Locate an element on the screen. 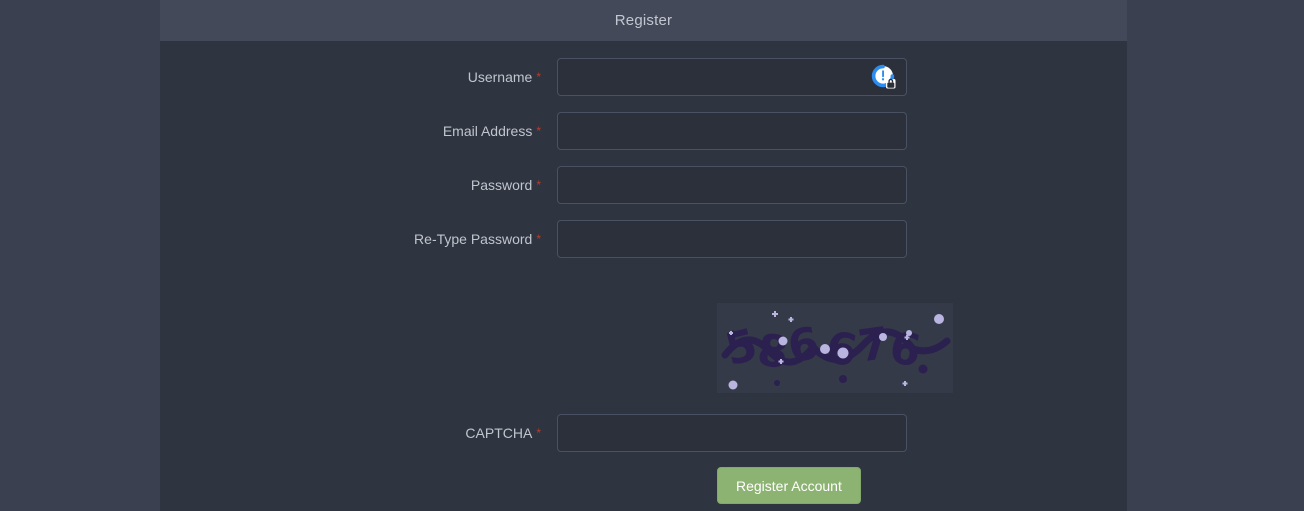 The width and height of the screenshot is (1304, 511). label-captcha: CAPTCHA * is located at coordinates (350, 433).